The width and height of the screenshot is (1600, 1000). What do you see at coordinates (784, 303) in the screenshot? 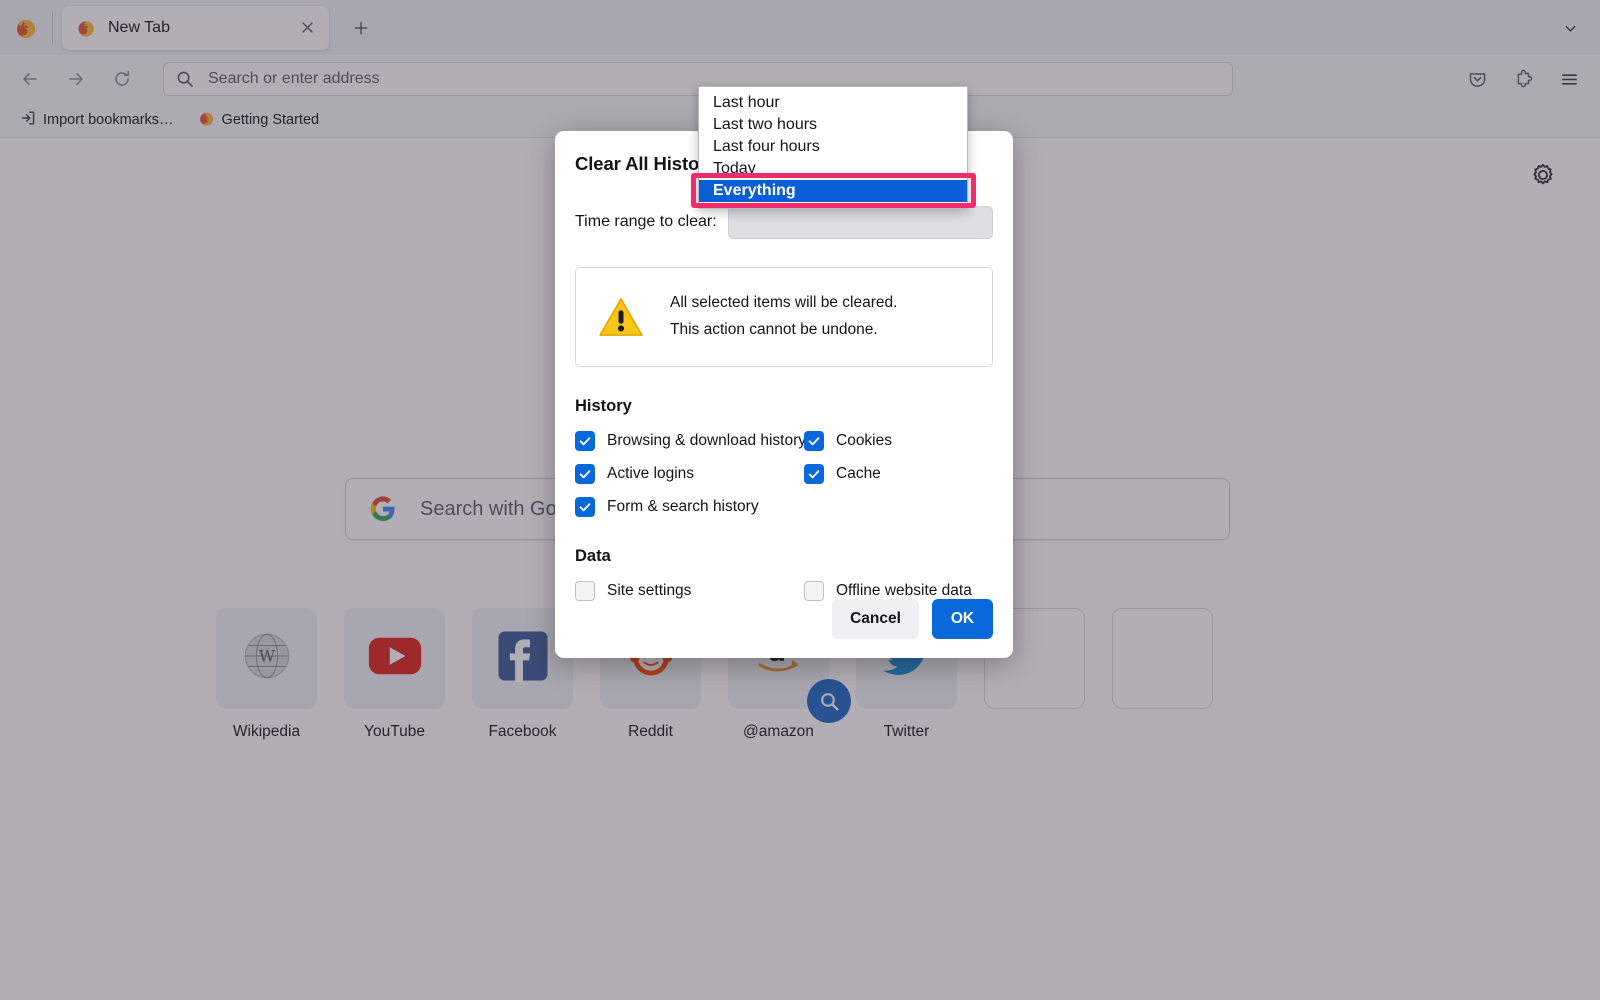
I see `warning-line-1: All selected items will be cleared.` at bounding box center [784, 303].